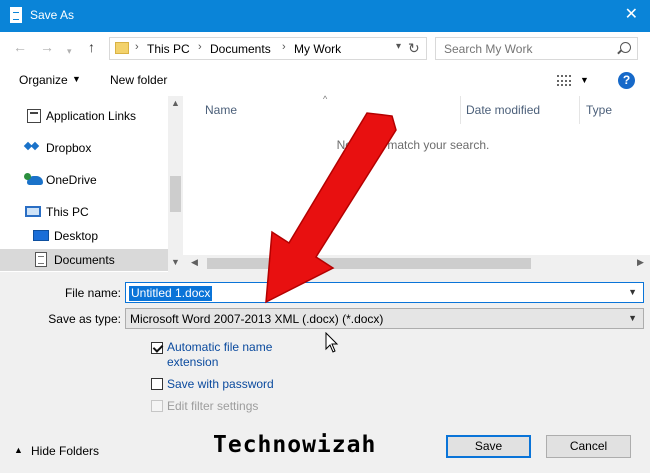  I want to click on red-arrow-shape, so click(331, 208).